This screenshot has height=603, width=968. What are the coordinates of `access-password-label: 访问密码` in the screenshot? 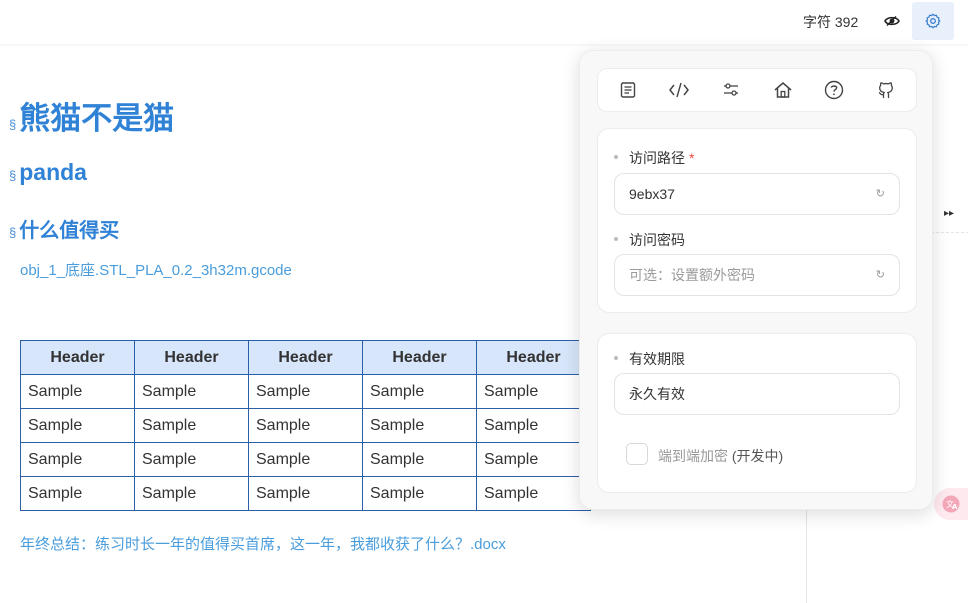 It's located at (649, 240).